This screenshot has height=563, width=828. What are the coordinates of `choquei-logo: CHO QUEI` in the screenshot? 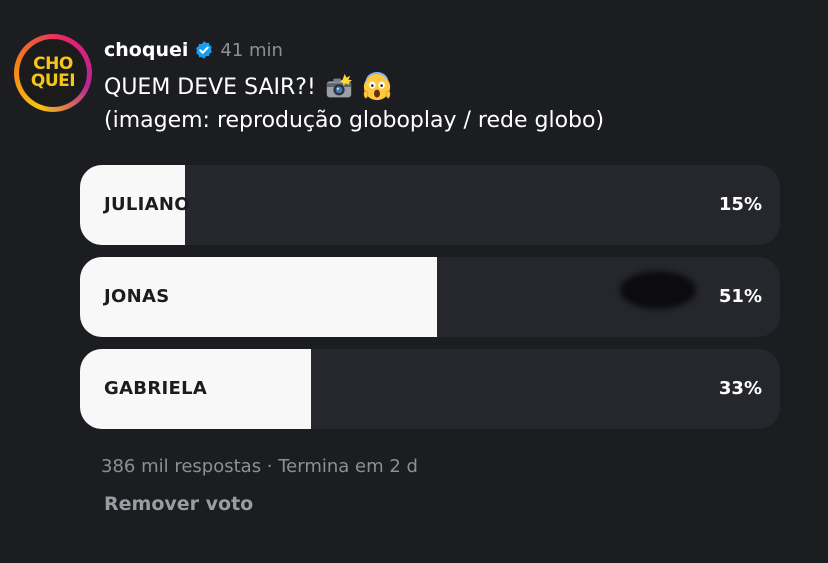 It's located at (53, 73).